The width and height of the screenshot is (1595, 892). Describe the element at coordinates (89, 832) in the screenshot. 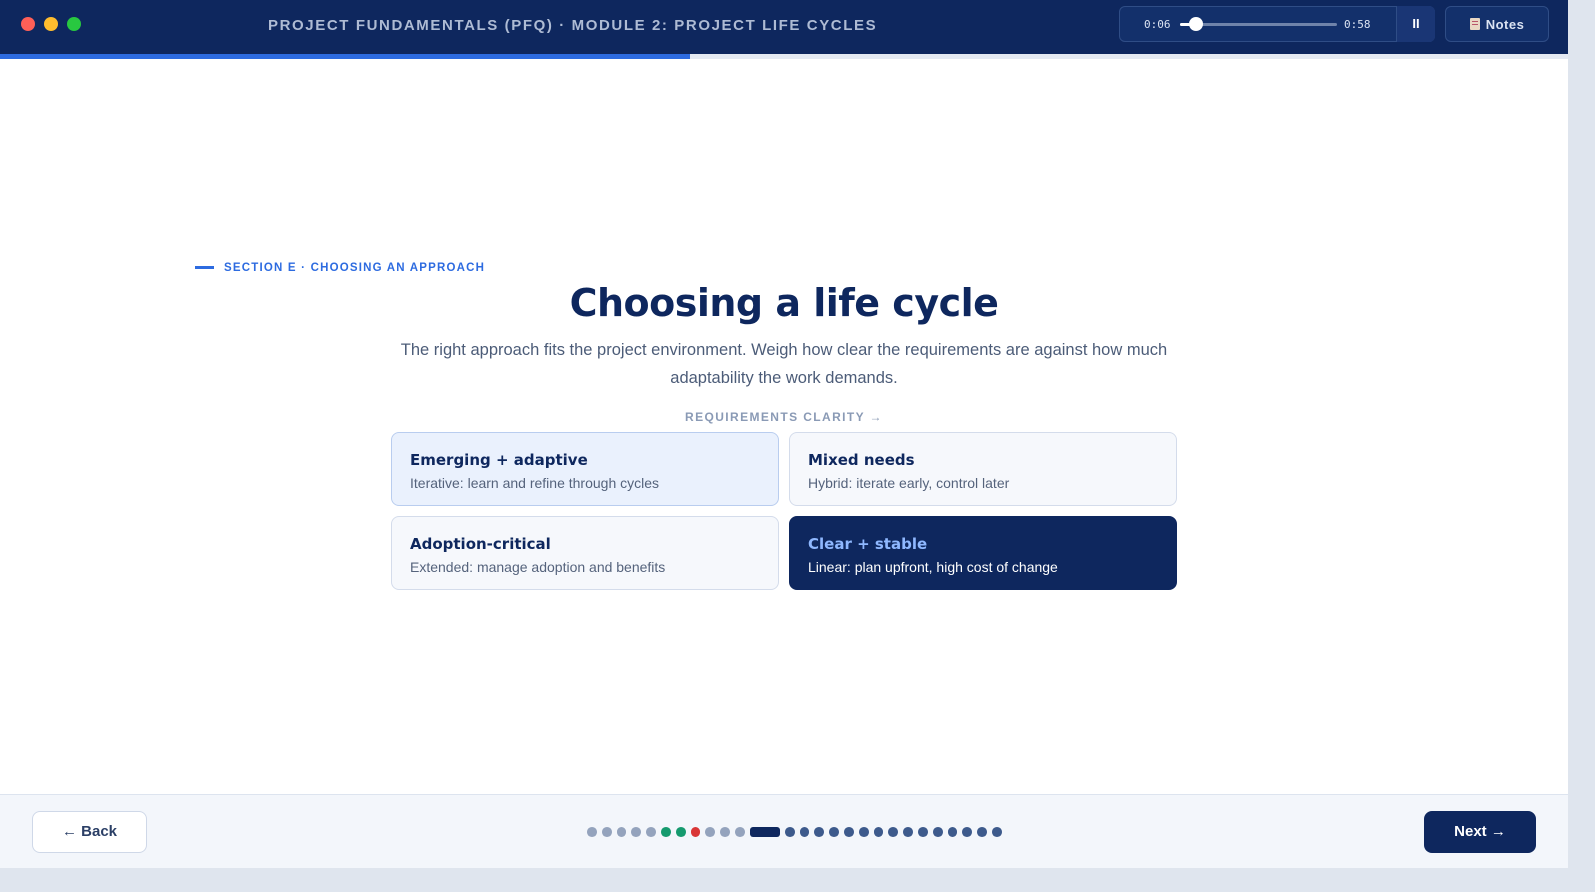

I see `back-button: ← Back` at that location.